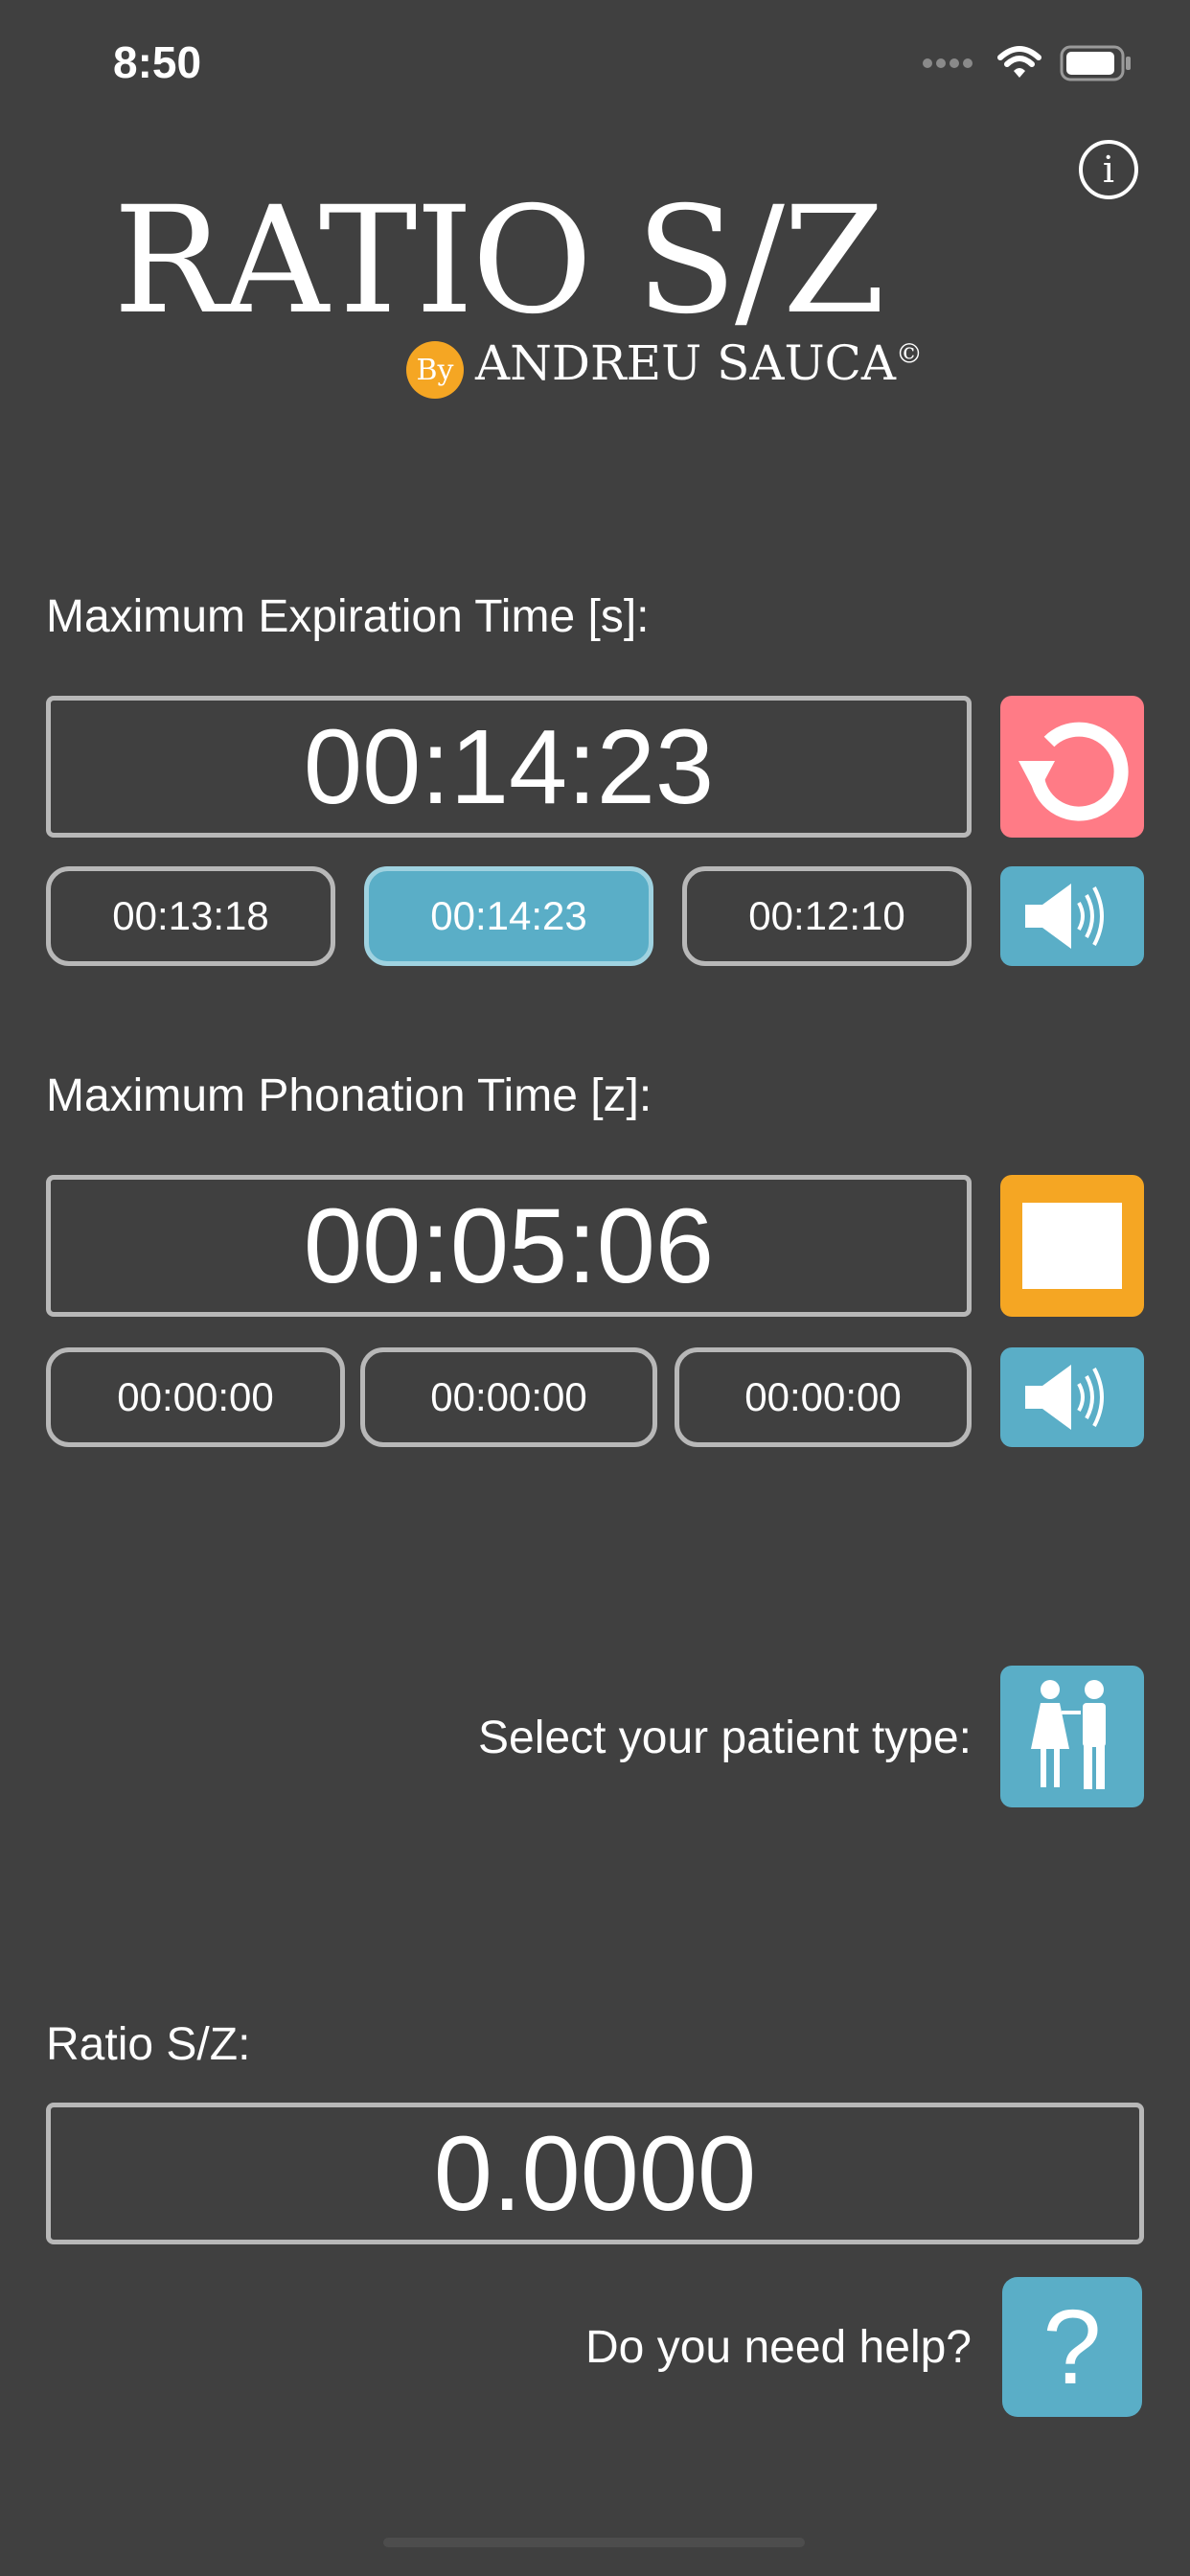  I want to click on expiration-trial-3: 00:12:10, so click(827, 916).